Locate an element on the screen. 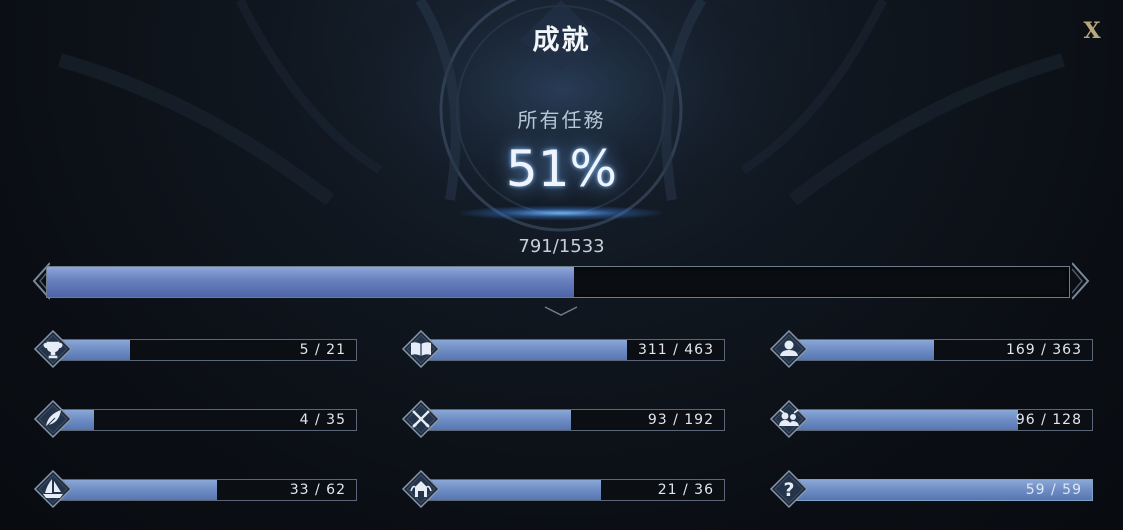 Image resolution: width=1123 pixels, height=530 pixels. category-count: 5 / 21 is located at coordinates (322, 350).